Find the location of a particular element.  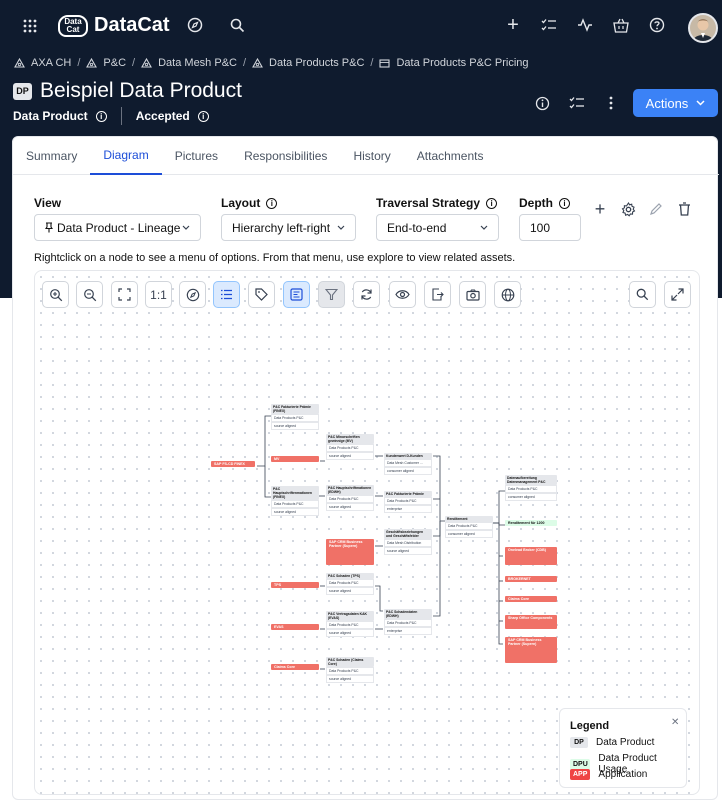

gear-icon is located at coordinates (628, 209).